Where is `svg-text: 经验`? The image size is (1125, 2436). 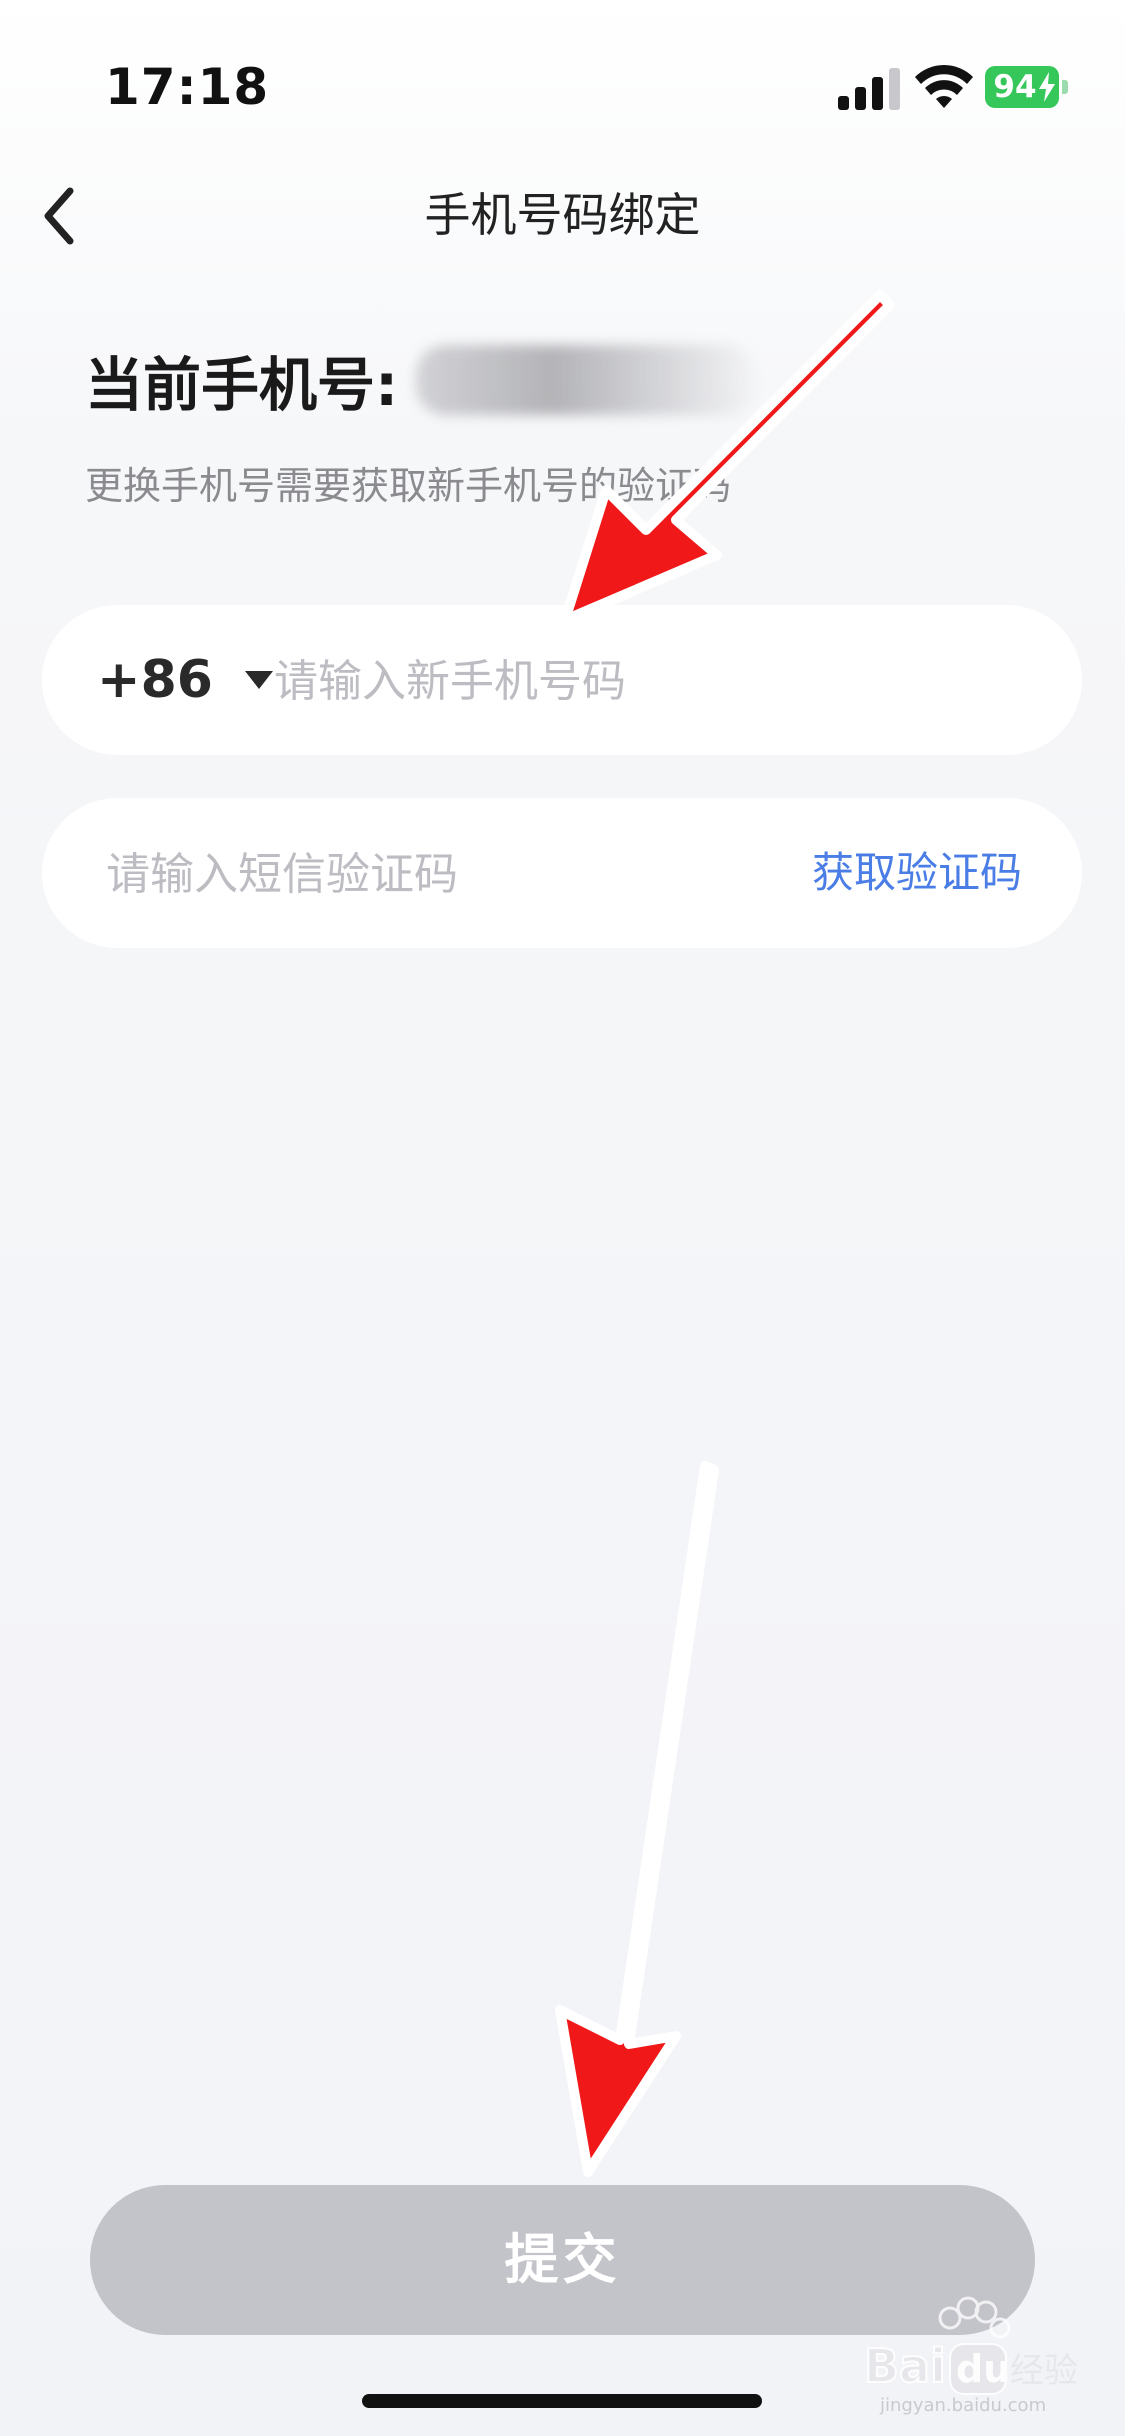 svg-text: 经验 is located at coordinates (1044, 2371).